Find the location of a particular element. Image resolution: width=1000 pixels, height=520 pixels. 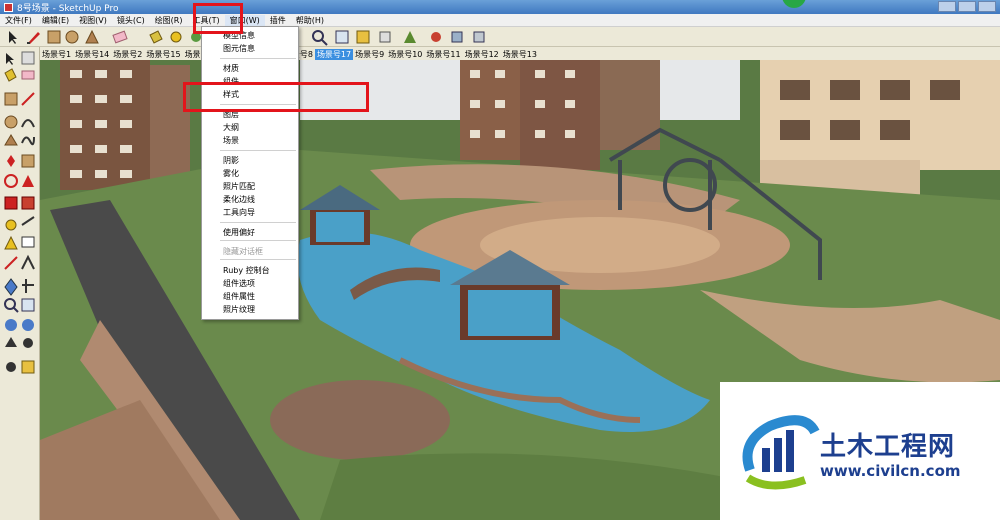

rectangle-icon is located at coordinates (11, 99).